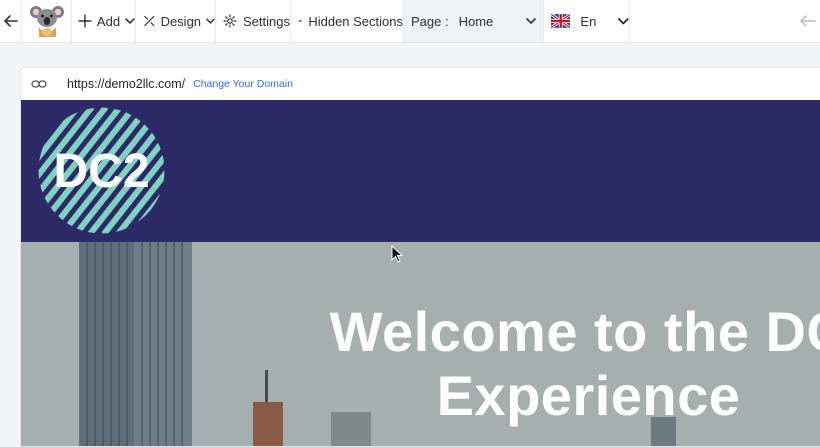 The width and height of the screenshot is (820, 447). What do you see at coordinates (725, 21) in the screenshot?
I see `toolbar-right` at bounding box center [725, 21].